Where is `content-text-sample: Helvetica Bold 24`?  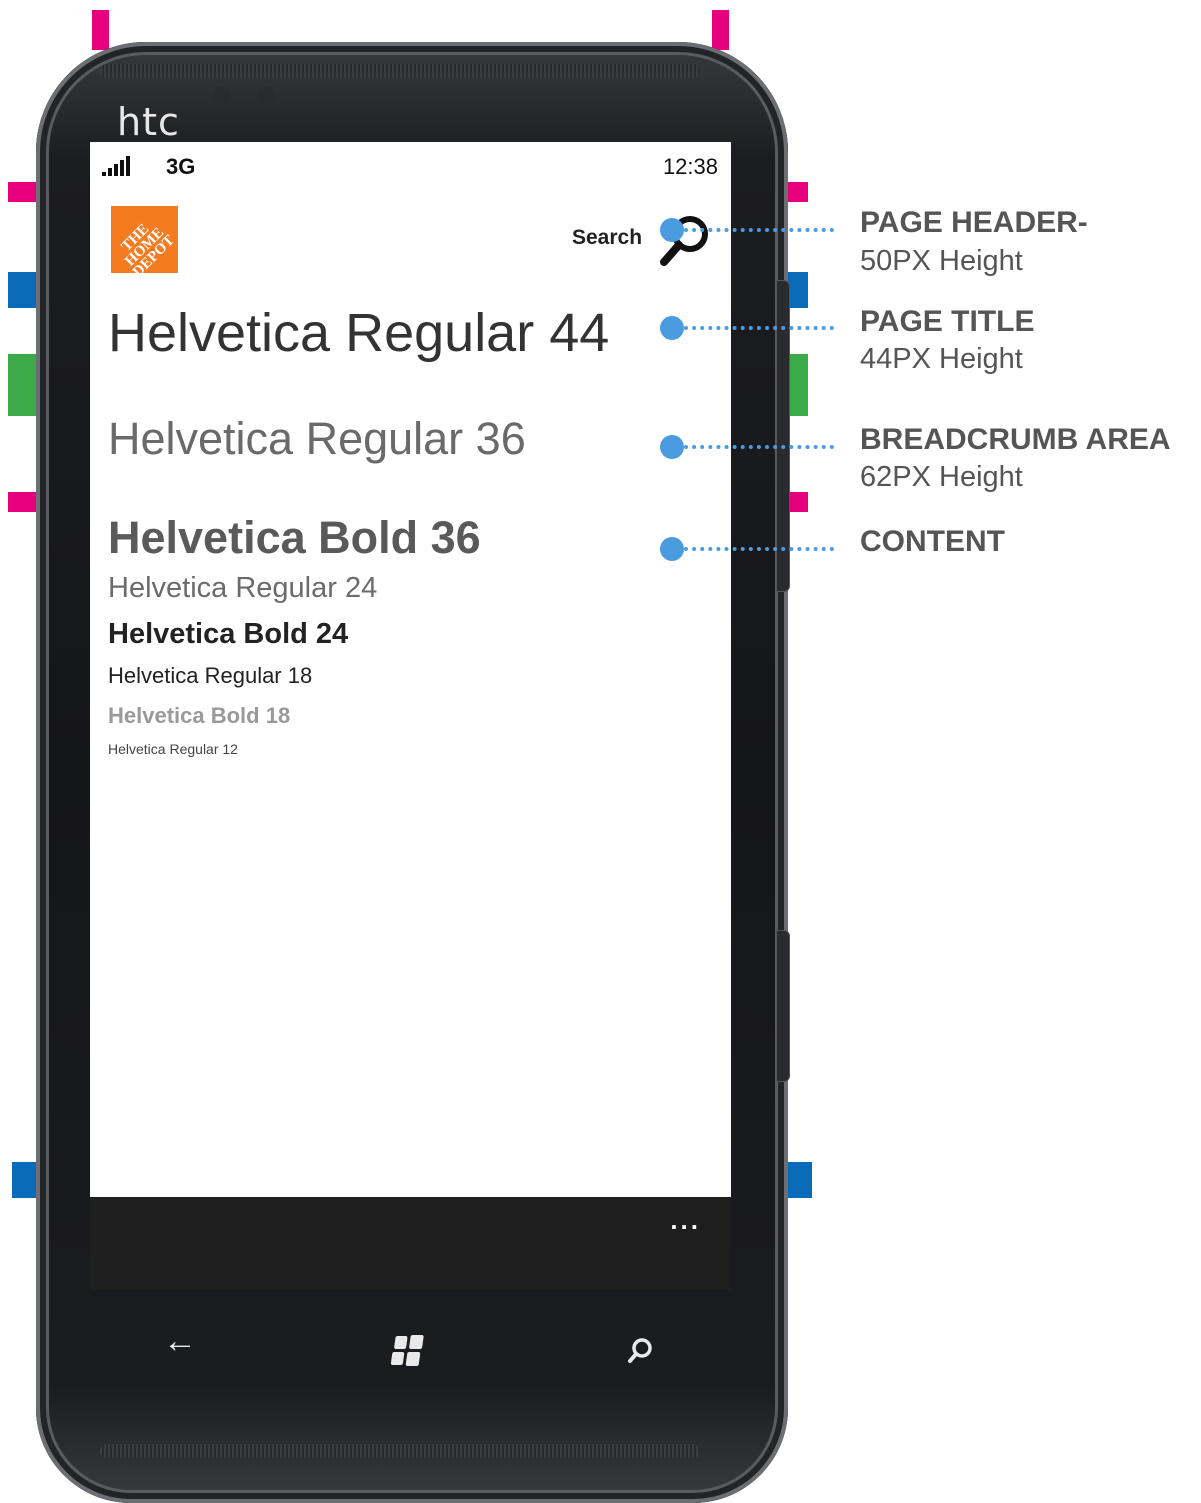 content-text-sample: Helvetica Bold 24 is located at coordinates (228, 634).